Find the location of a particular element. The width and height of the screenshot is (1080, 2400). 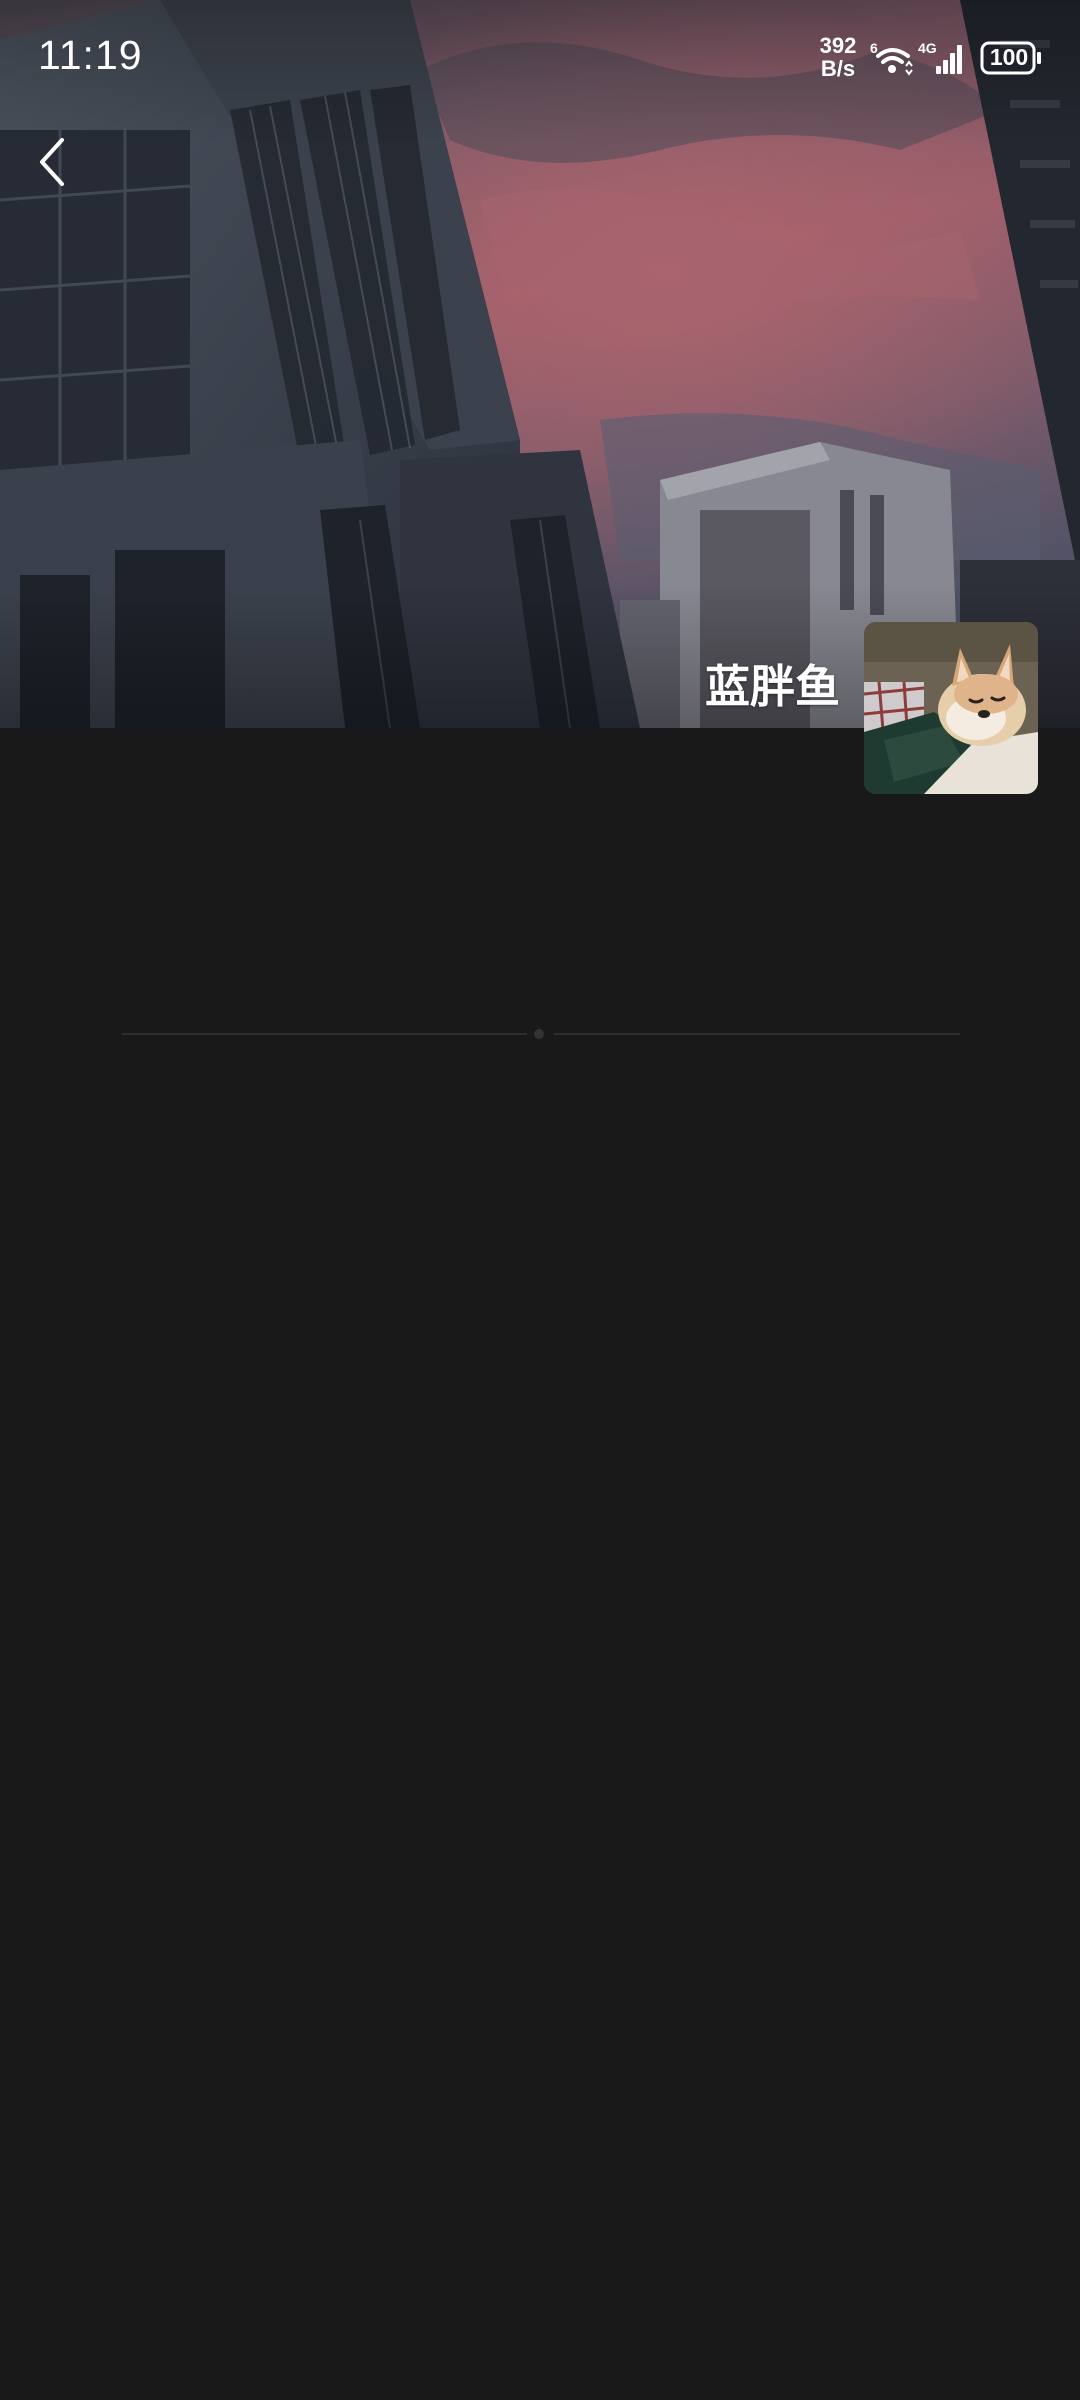

section-divider is located at coordinates (541, 1034).